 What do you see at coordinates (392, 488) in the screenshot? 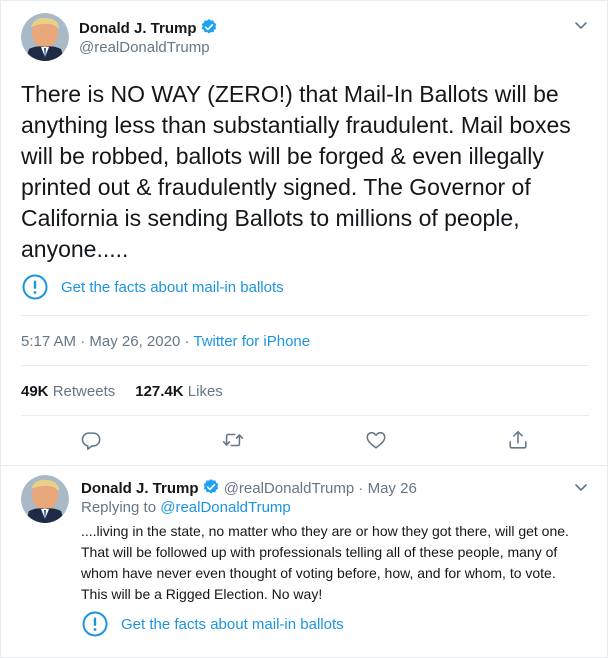
I see `tweet-date: May 26` at bounding box center [392, 488].